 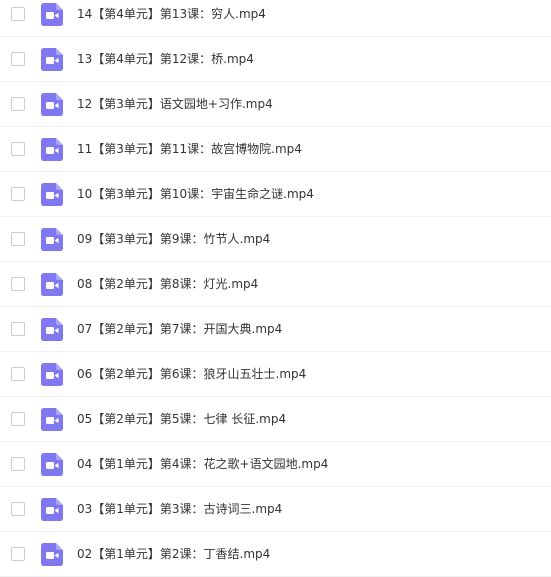 I want to click on file-row: 05【第2单元】第5课：七律 长征.mp4, so click(x=275, y=419).